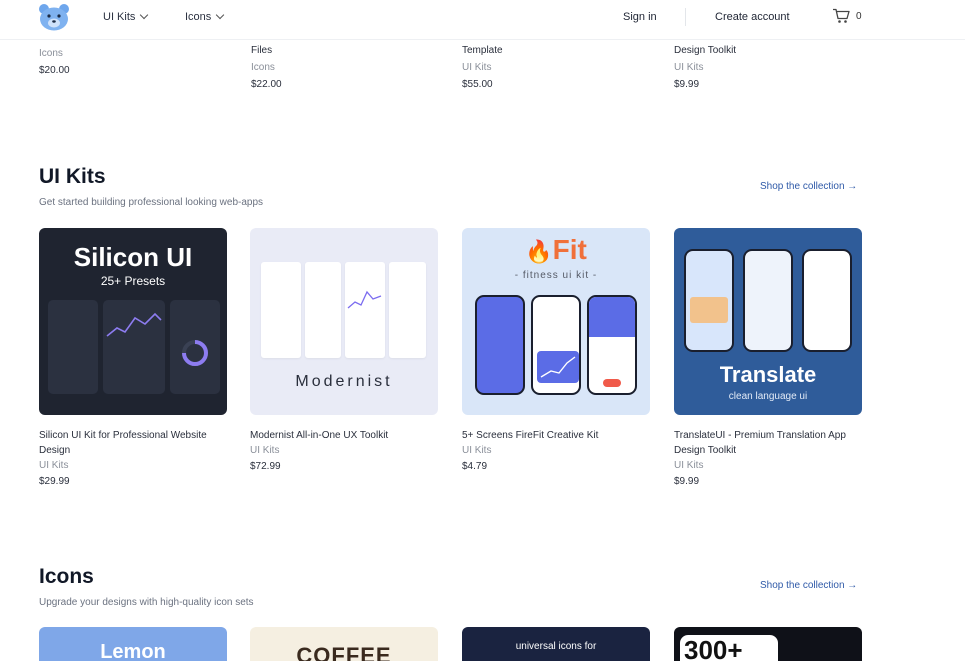 The height and width of the screenshot is (661, 965). I want to click on thumb-subtitle: - fitness ui kit -, so click(556, 275).